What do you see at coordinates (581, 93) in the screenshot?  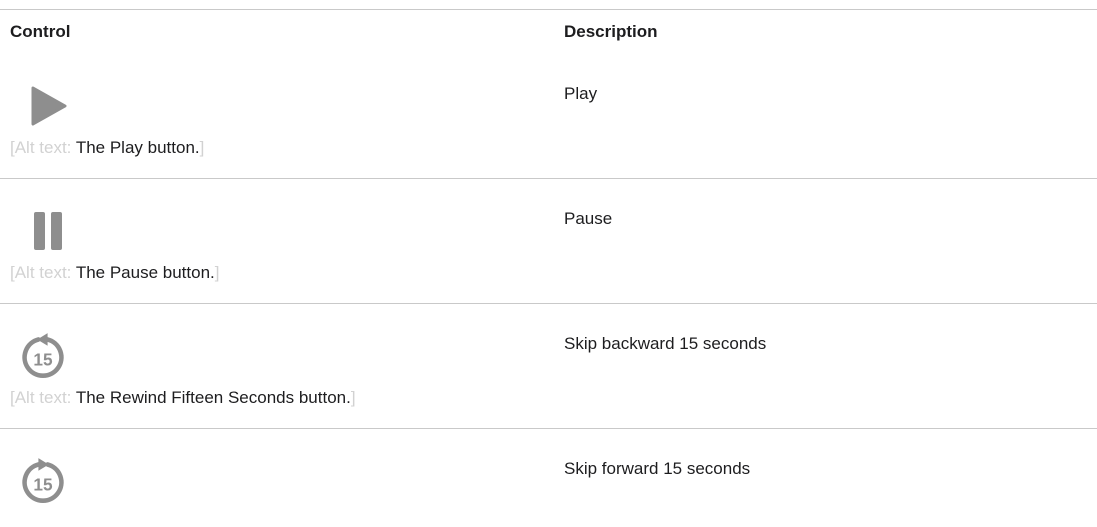 I see `description-cell: Play` at bounding box center [581, 93].